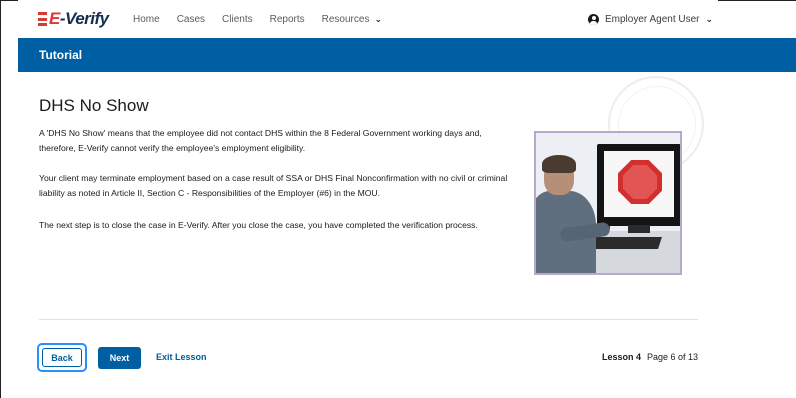  What do you see at coordinates (266, 19) in the screenshot?
I see `nav-menu: Home Cases Clients Reports Resources ⌄` at bounding box center [266, 19].